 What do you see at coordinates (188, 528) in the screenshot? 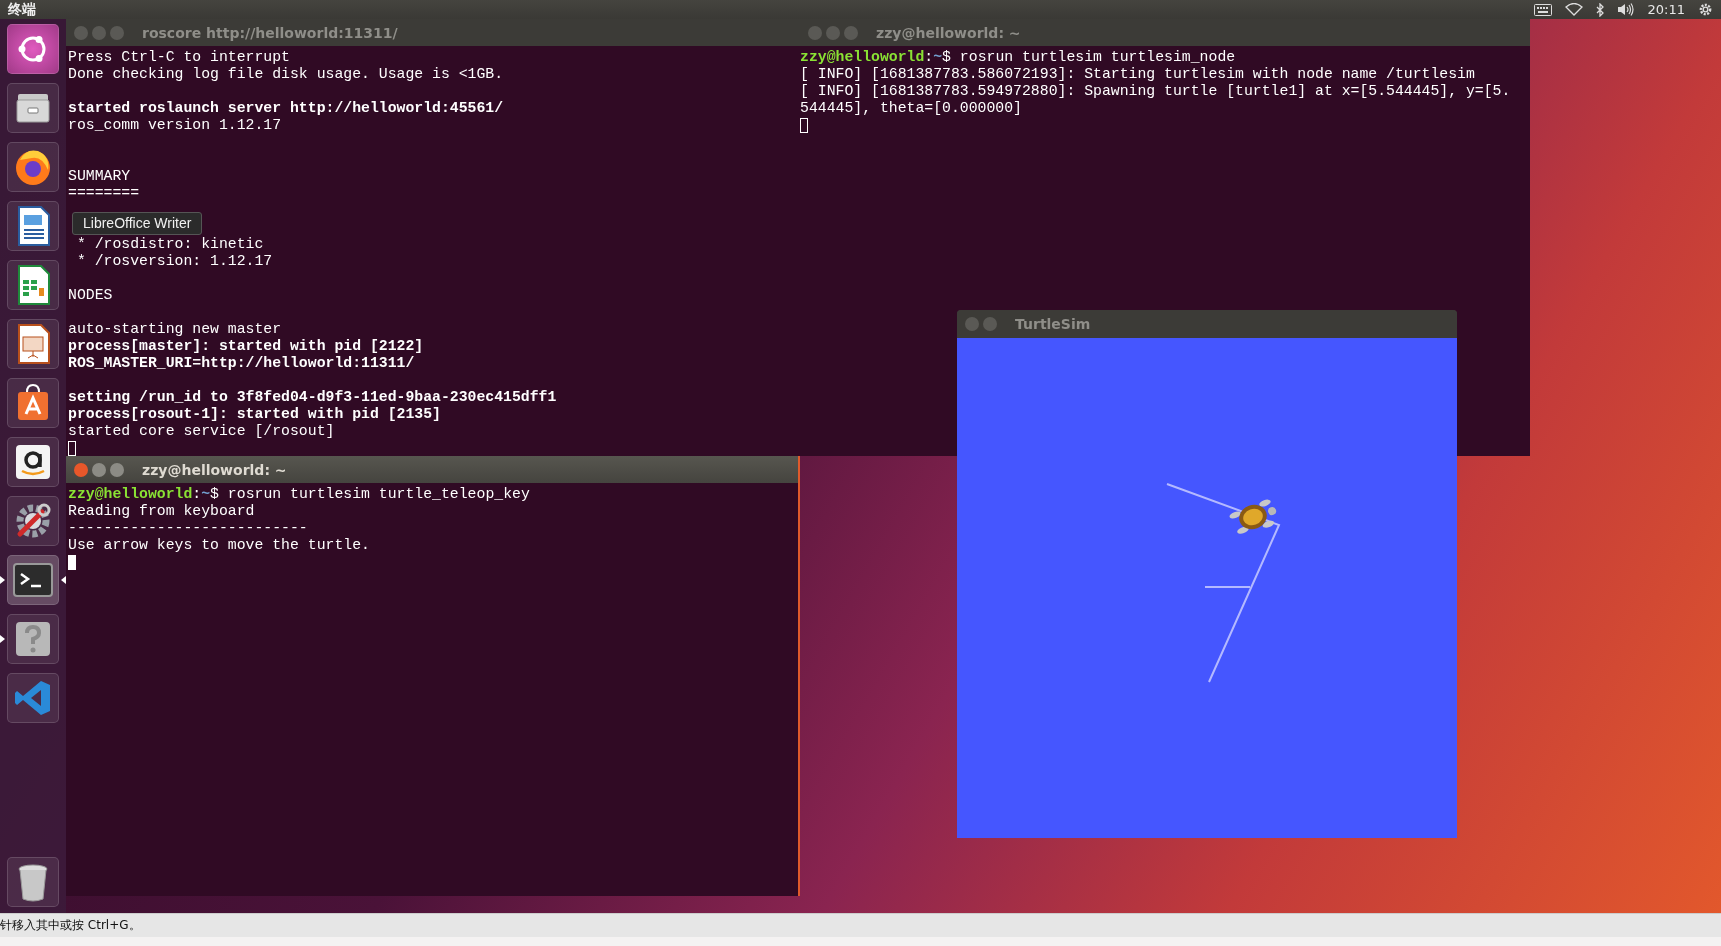
I see `terminal-line: ---------------------------` at bounding box center [188, 528].